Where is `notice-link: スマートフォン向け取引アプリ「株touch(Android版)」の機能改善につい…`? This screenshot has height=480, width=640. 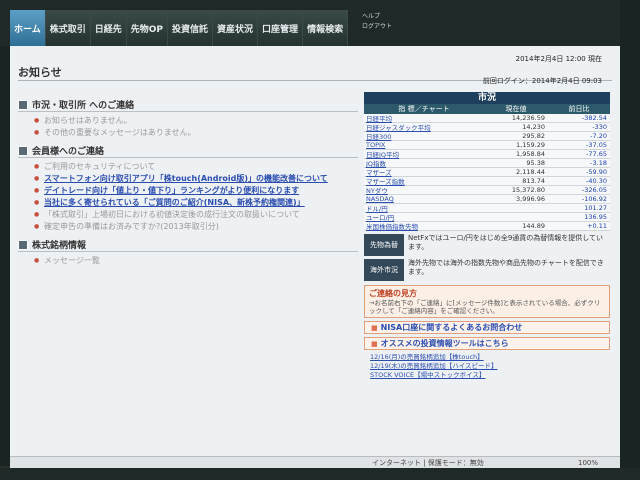
notice-link: スマートフォン向け取引アプリ「株touch(Android版)」の機能改善につい… is located at coordinates (196, 178).